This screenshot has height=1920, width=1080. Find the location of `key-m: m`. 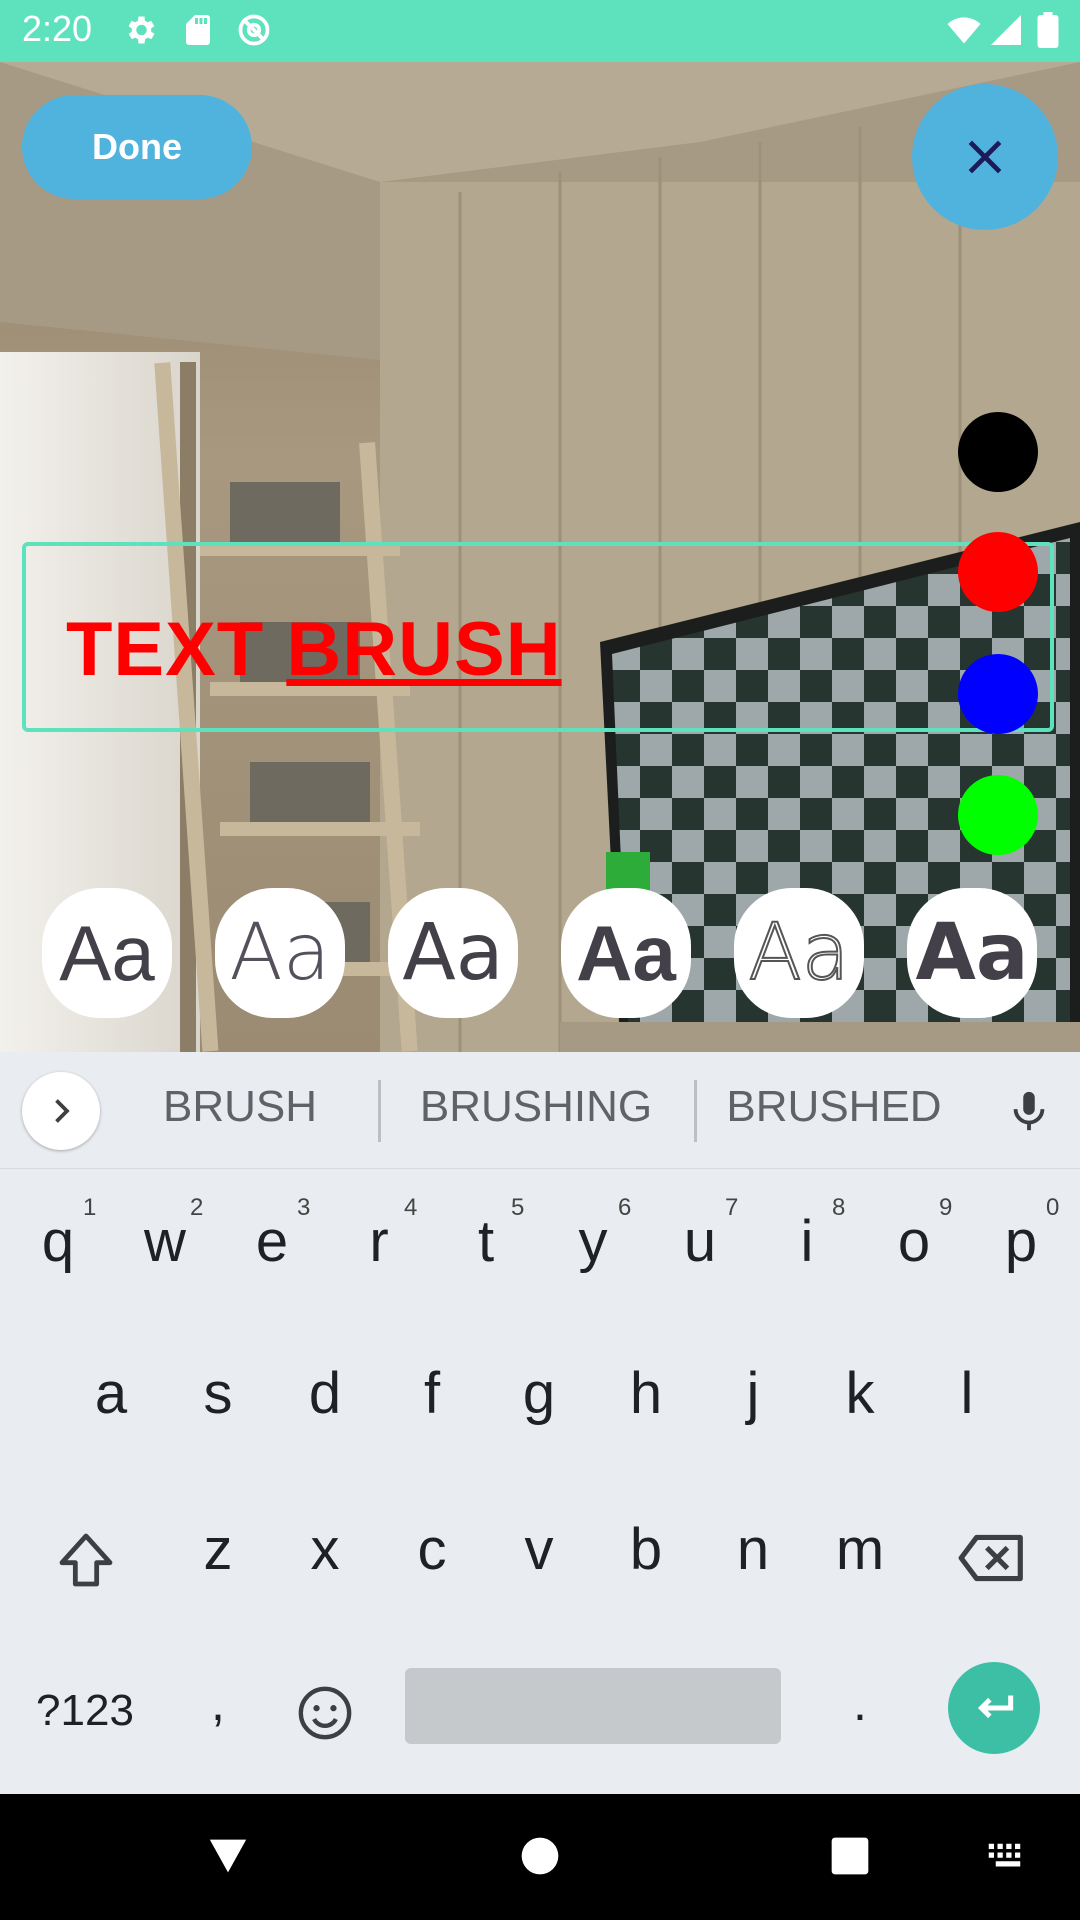

key-m: m is located at coordinates (860, 1549).